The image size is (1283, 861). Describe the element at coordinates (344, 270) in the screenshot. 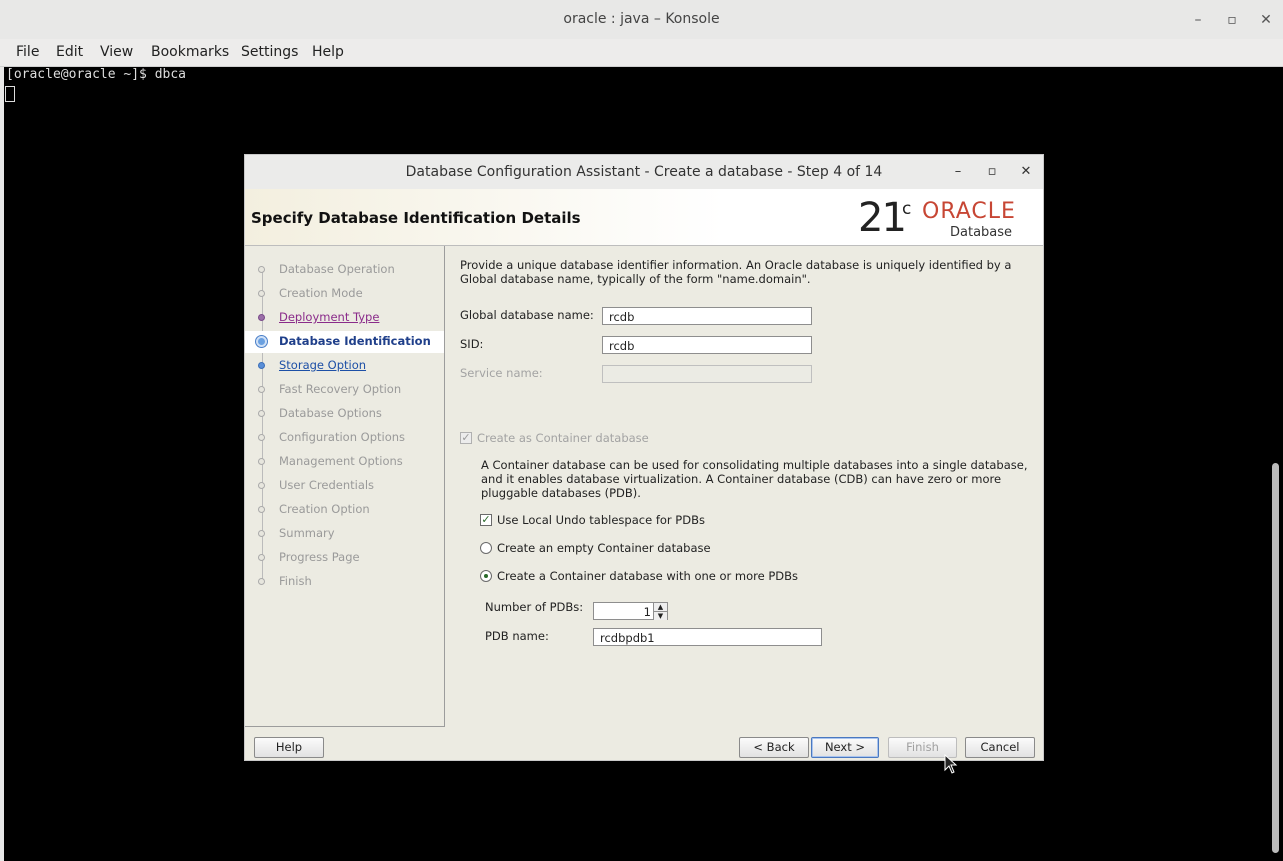

I see `nav-database-operation: Database Operation` at that location.